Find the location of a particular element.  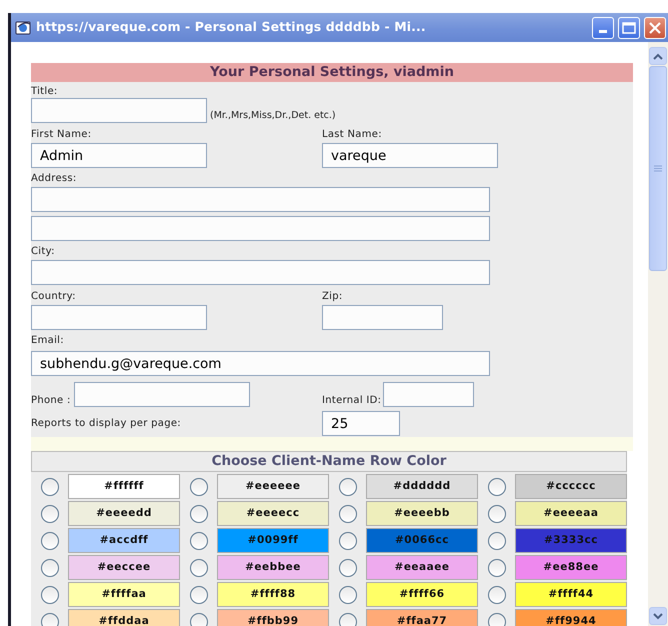

color-swatch: #eebbee is located at coordinates (273, 567).